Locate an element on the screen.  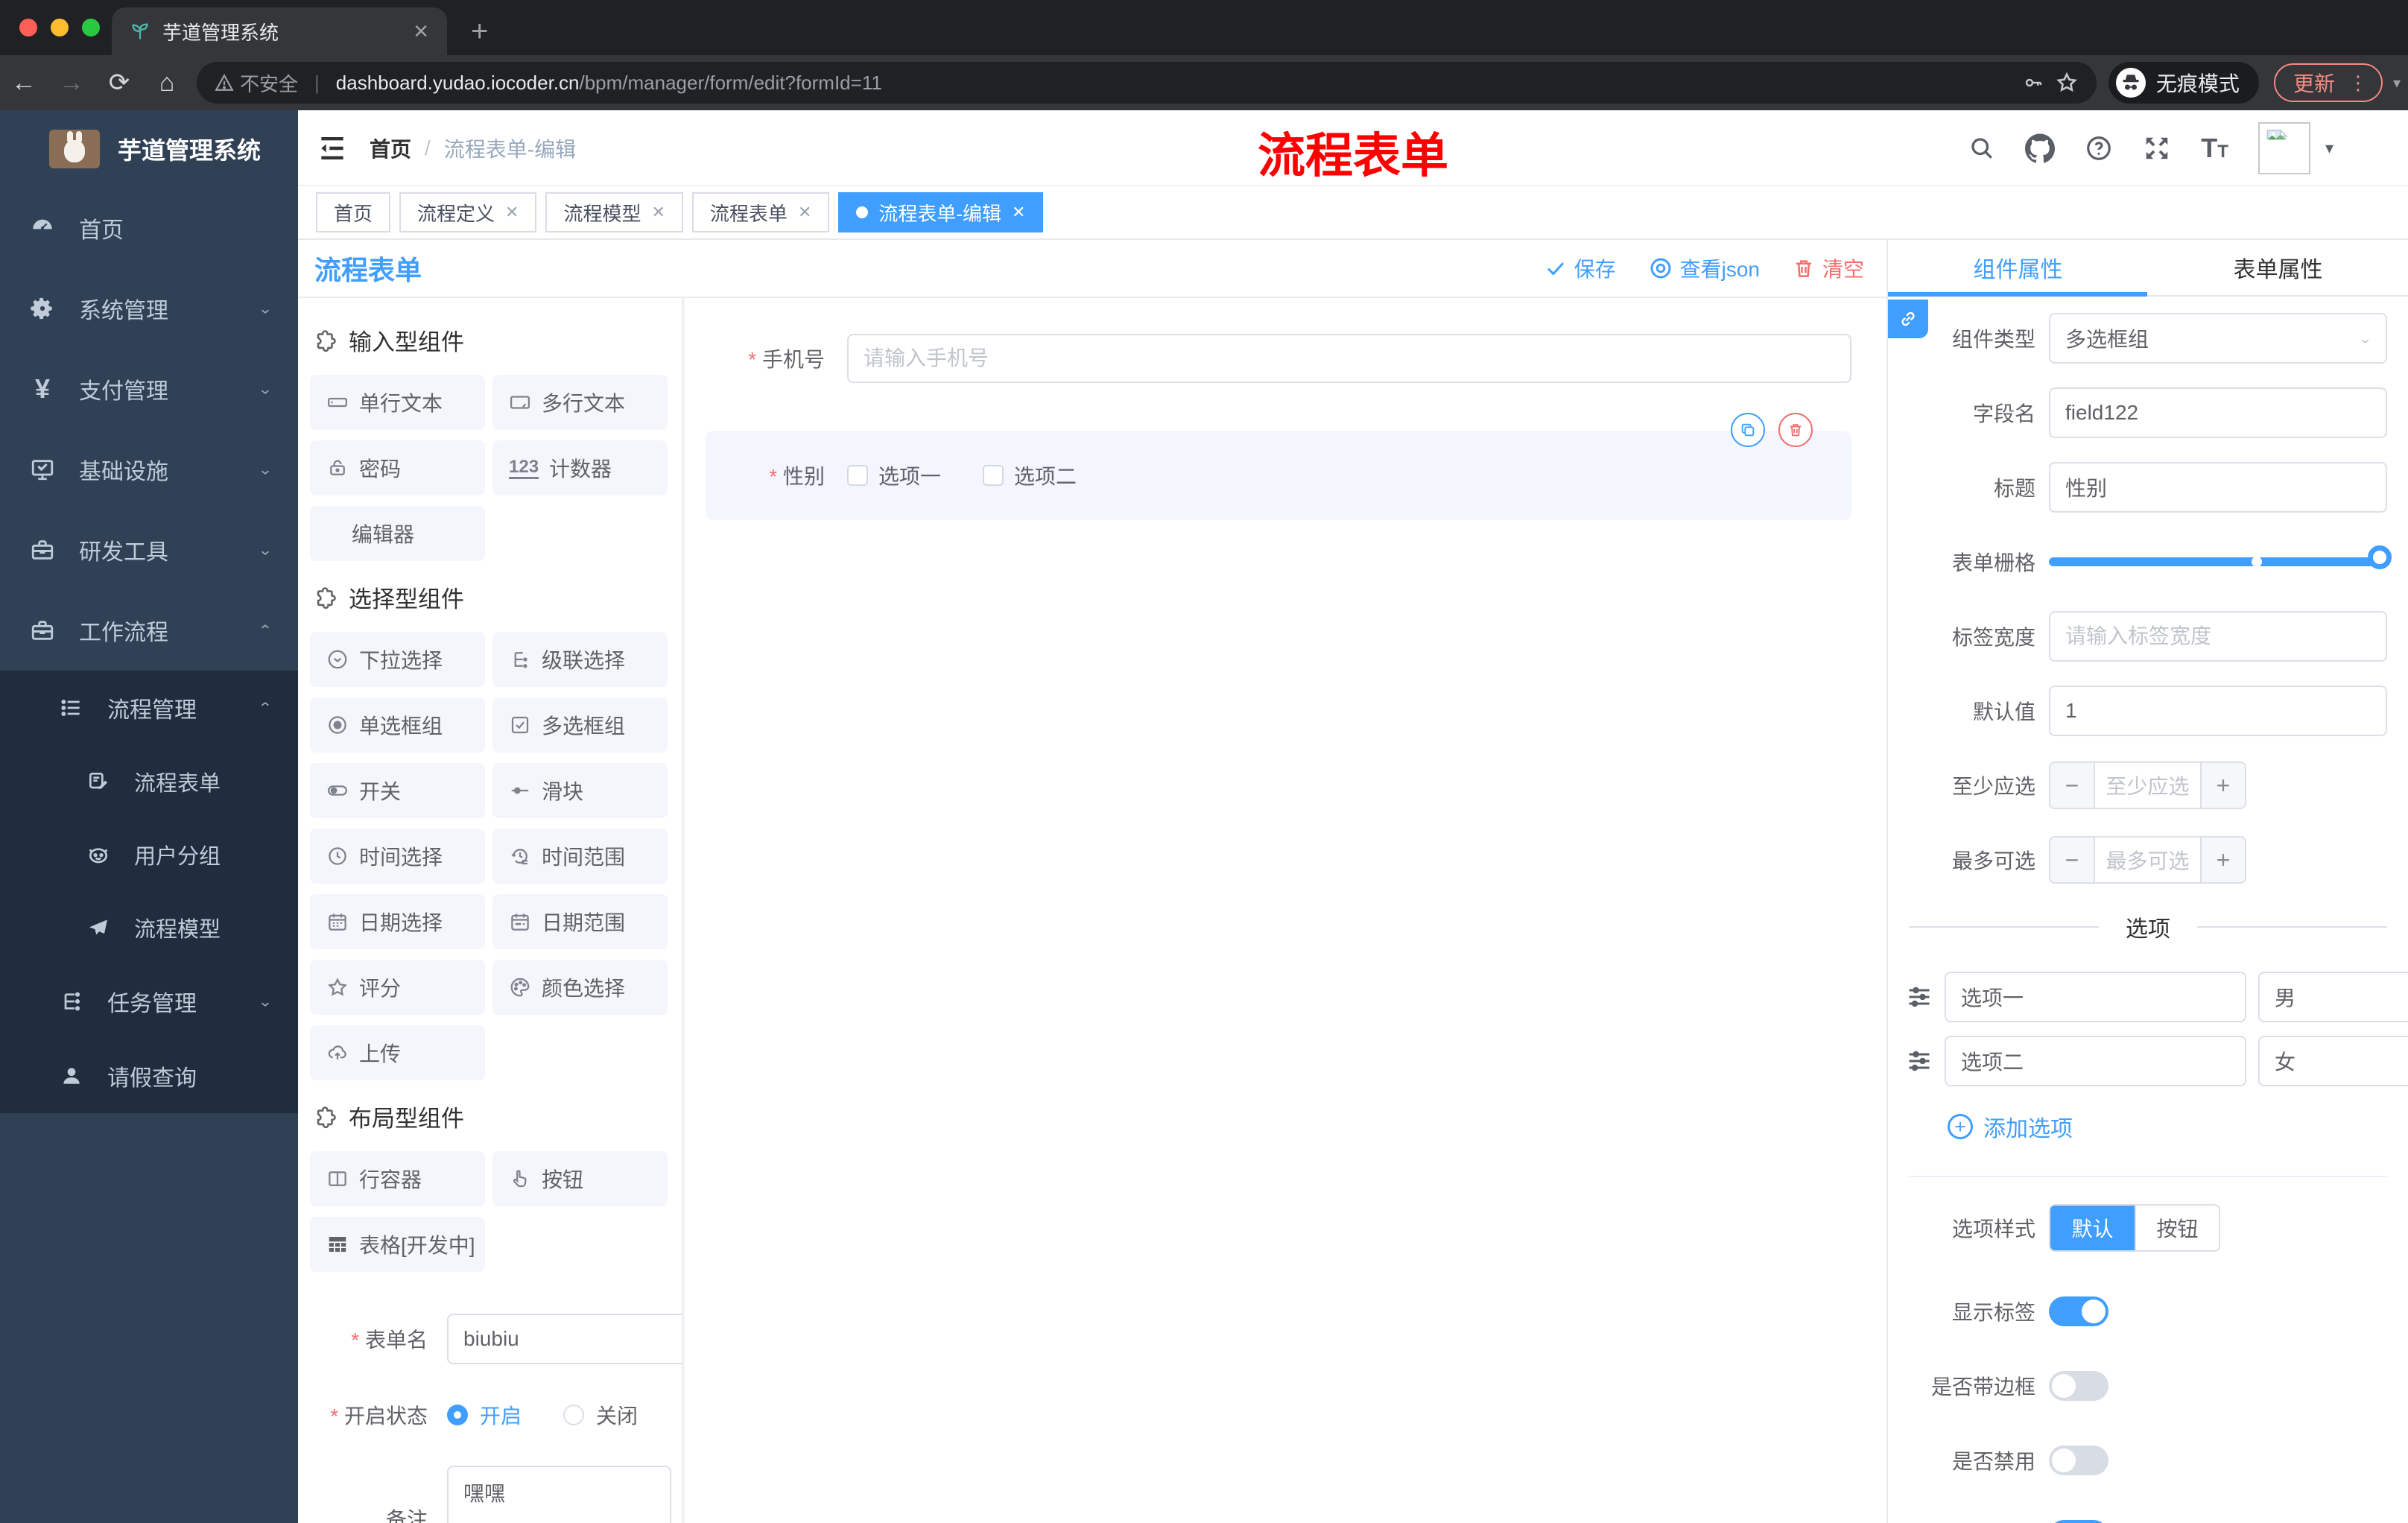
home-icon: ⌂ is located at coordinates (167, 83).